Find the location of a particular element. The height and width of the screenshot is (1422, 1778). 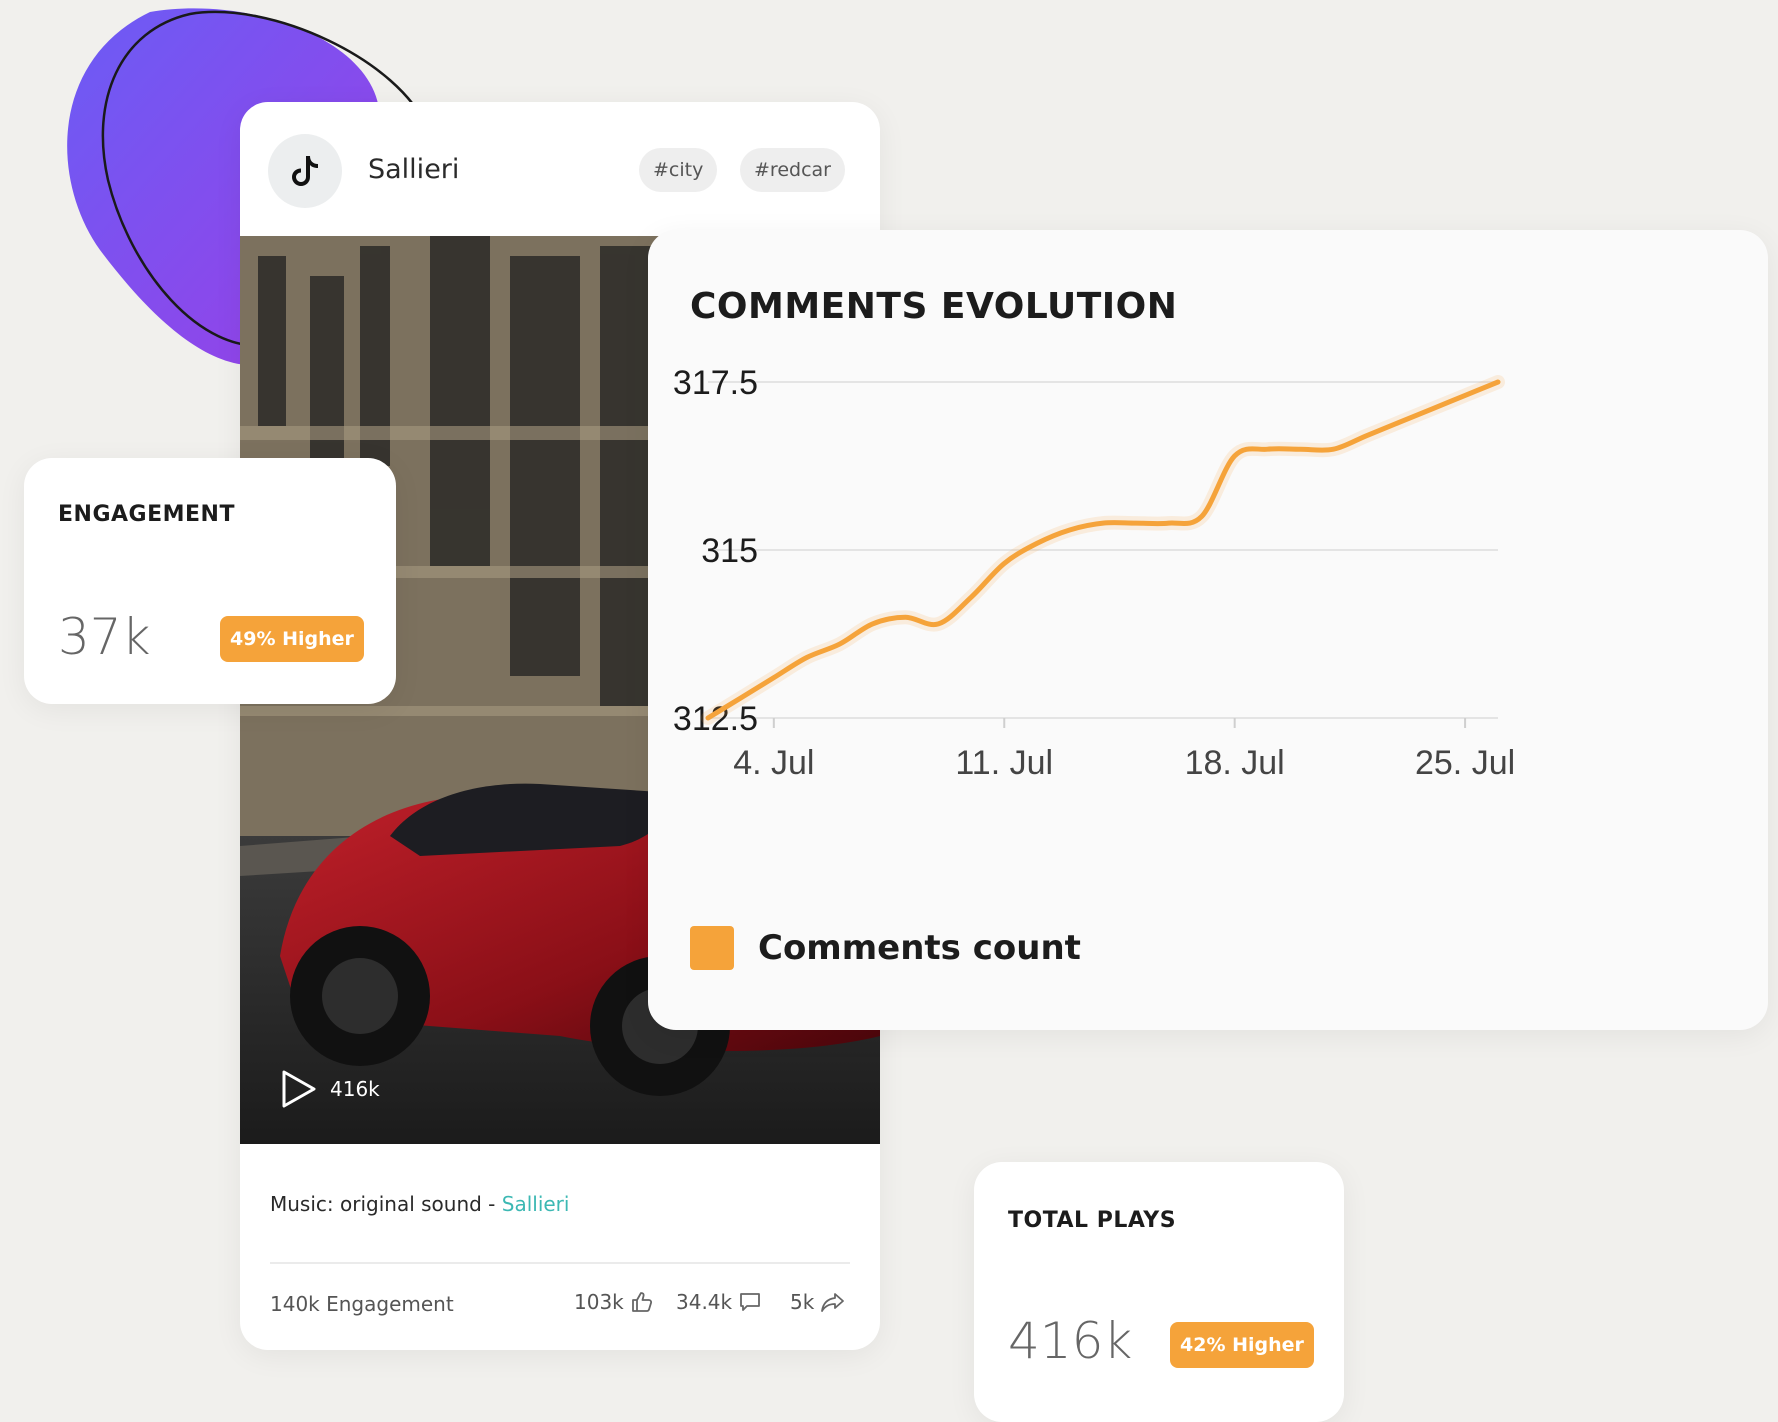

total-plays-title: TOTAL PLAYS is located at coordinates (1092, 1220).